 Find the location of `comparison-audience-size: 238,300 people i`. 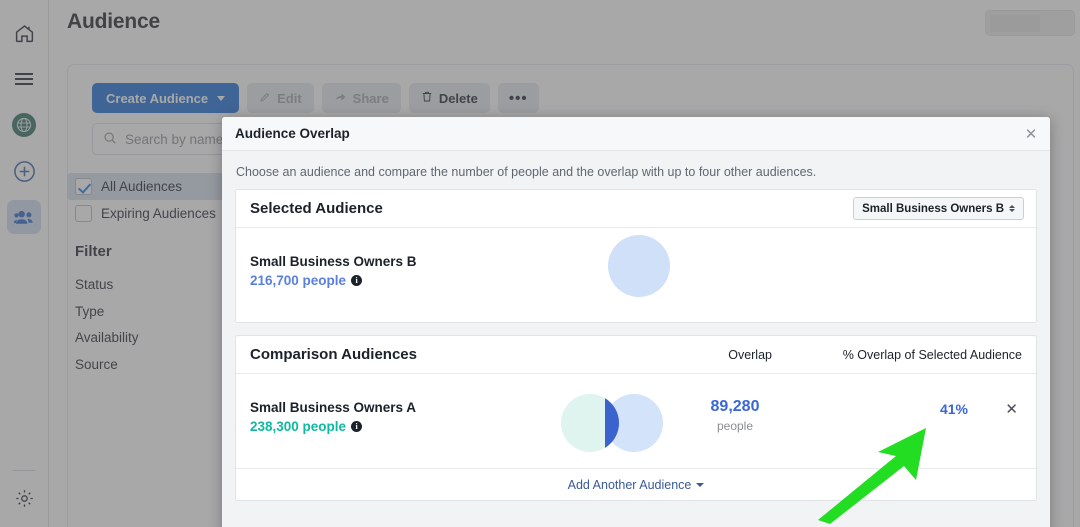

comparison-audience-size: 238,300 people i is located at coordinates (306, 426).